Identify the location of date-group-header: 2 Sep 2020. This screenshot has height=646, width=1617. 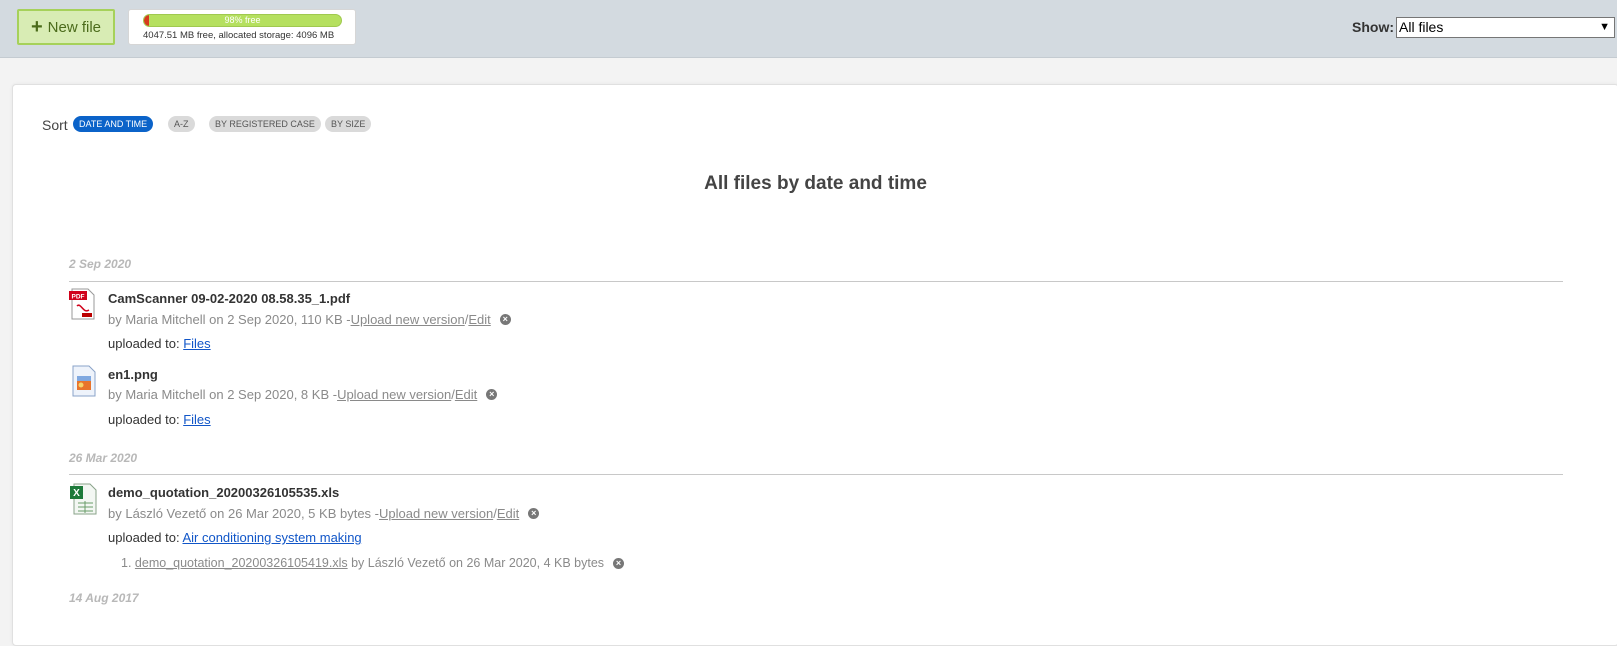
(100, 264).